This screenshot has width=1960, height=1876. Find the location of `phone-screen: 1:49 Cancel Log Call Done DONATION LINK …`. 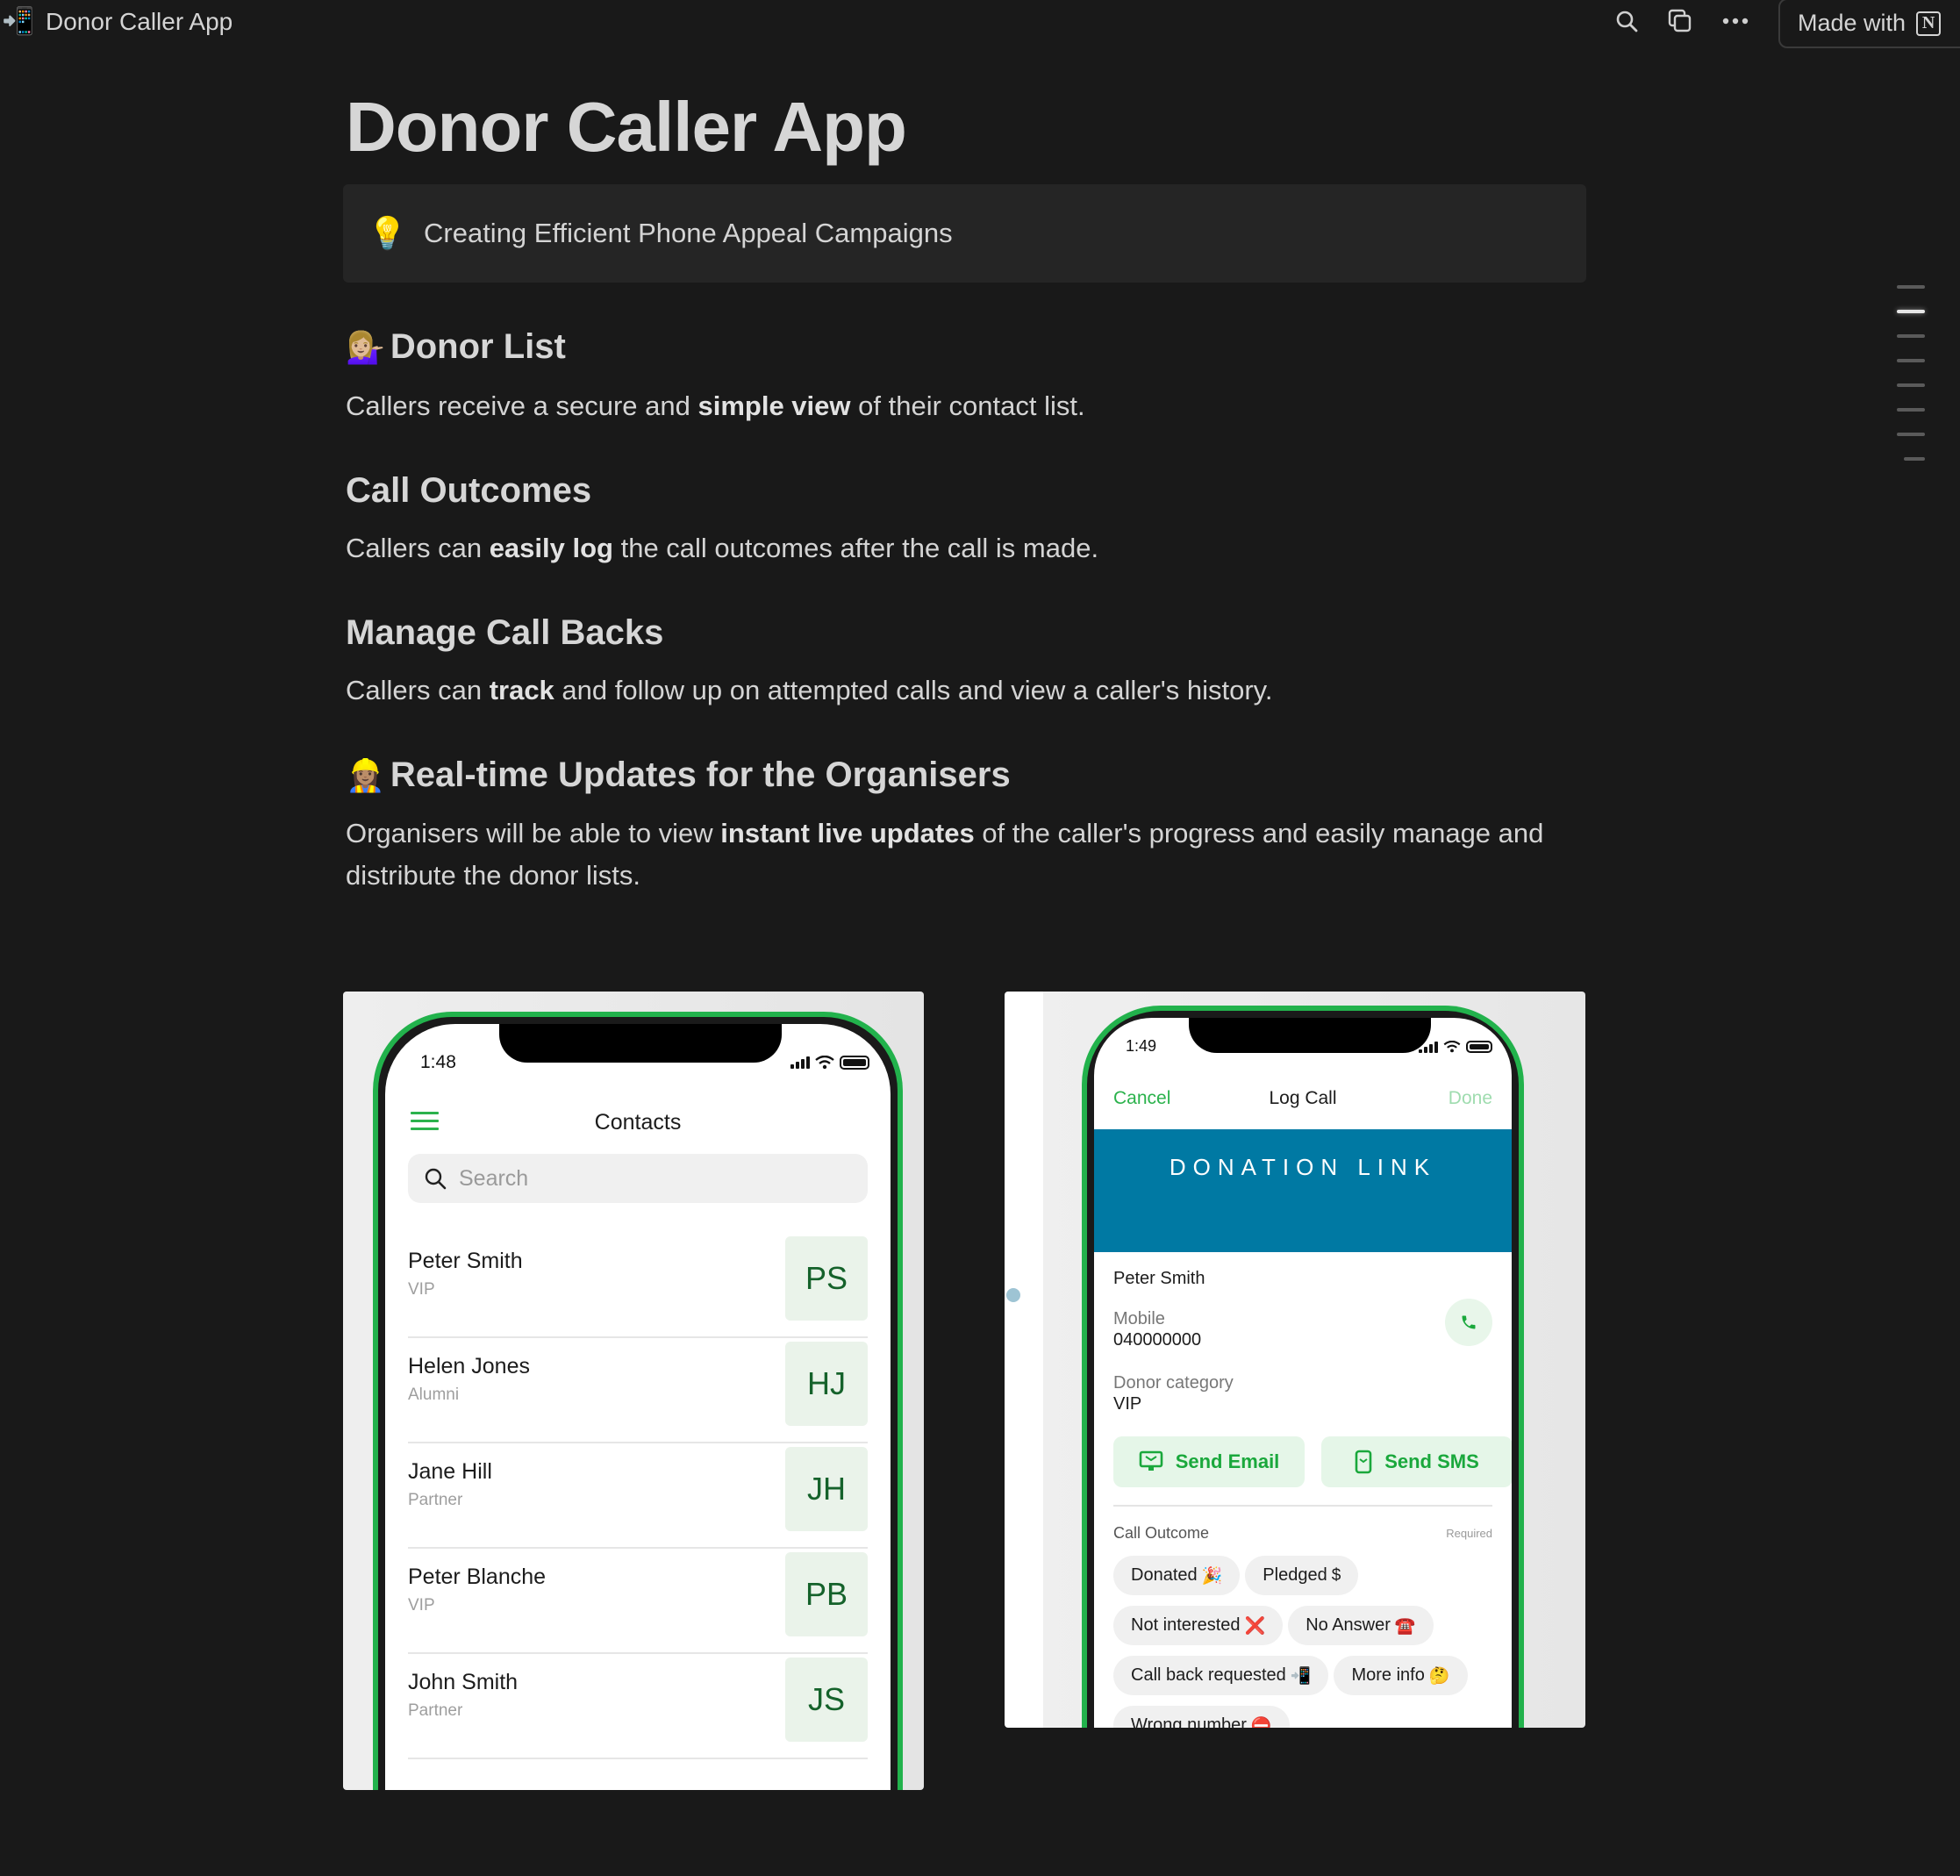

phone-screen: 1:49 Cancel Log Call Done DONATION LINK … is located at coordinates (1303, 1373).